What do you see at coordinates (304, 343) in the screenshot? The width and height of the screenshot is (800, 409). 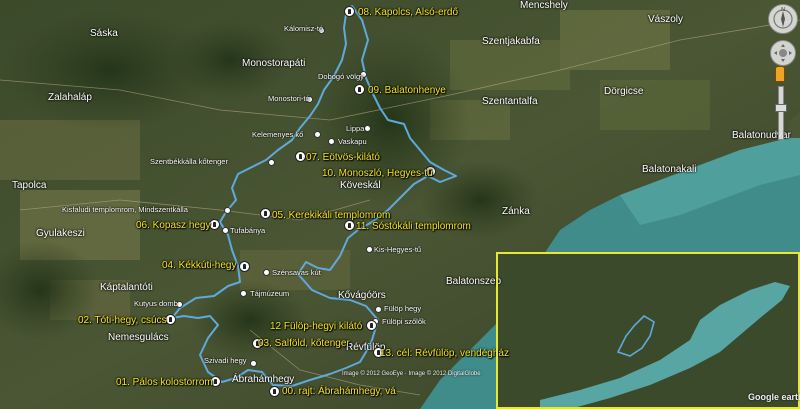 I see `stage-label-03: 03. Salföld, kőtenger` at bounding box center [304, 343].